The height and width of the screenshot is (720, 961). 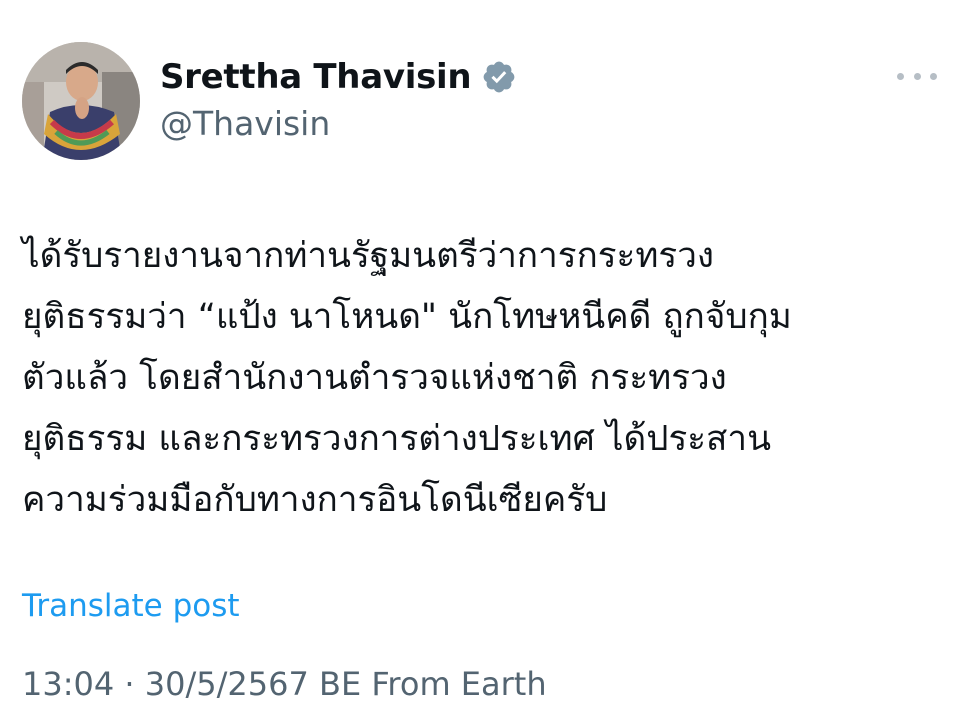 I want to click on avatar-photo, so click(x=81, y=101).